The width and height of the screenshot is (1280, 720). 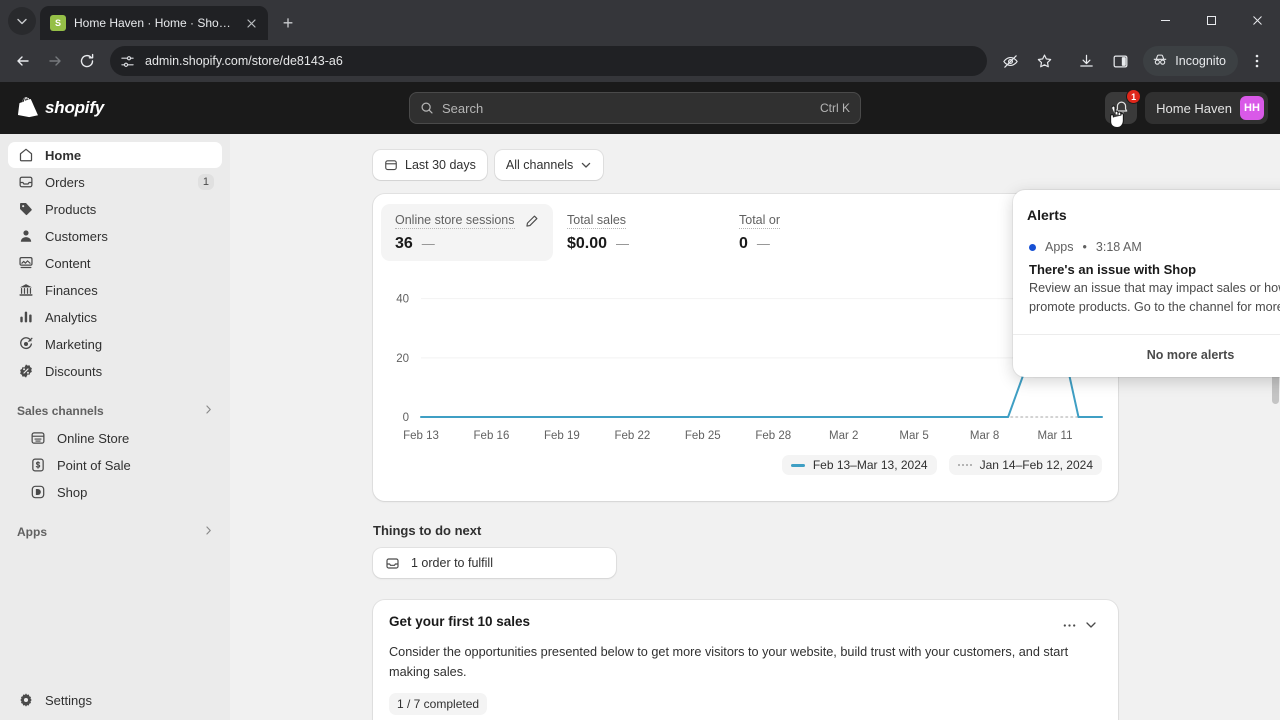 I want to click on svg-text: Feb 25, so click(x=703, y=436).